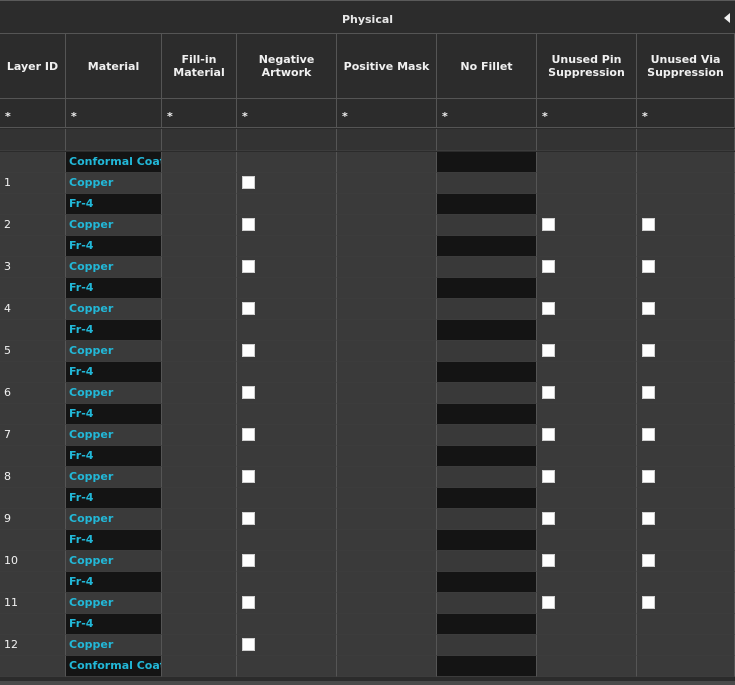 This screenshot has height=685, width=735. I want to click on row-3-no-fillet-cell, so click(487, 204).